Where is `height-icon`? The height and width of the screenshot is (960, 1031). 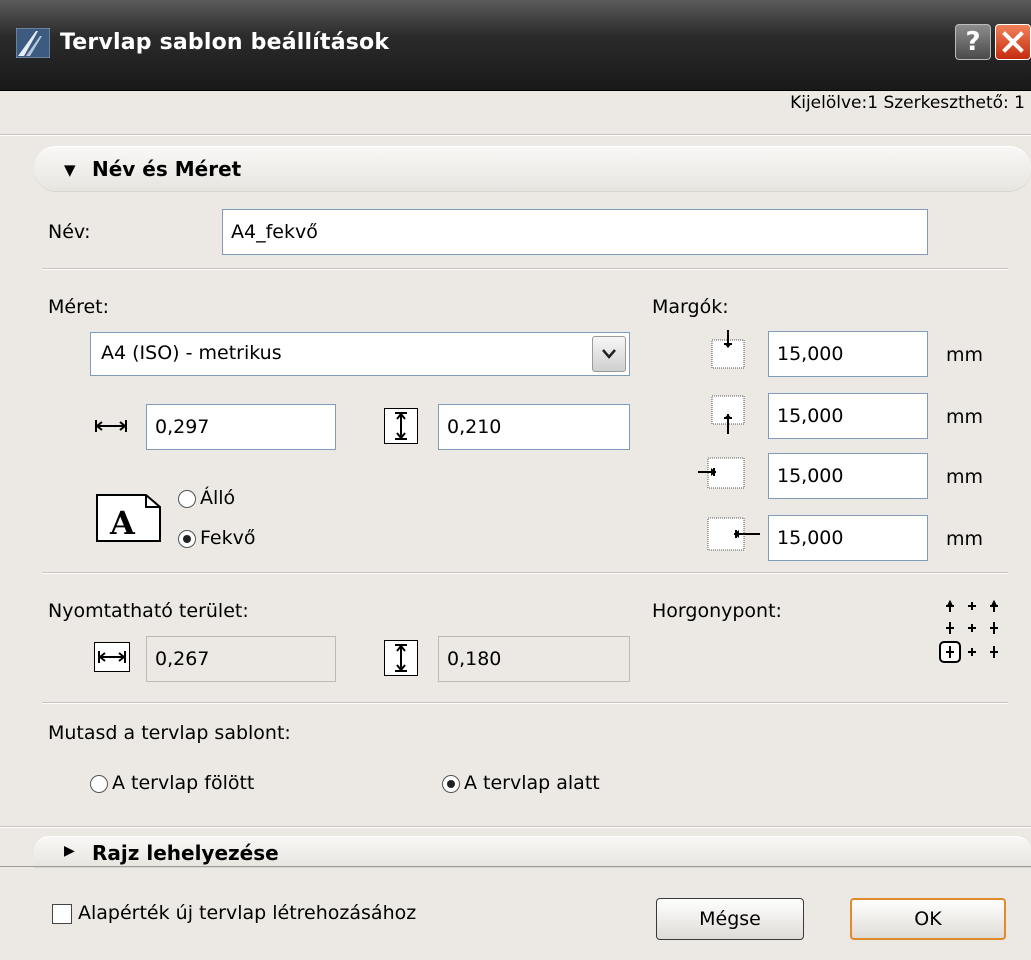
height-icon is located at coordinates (401, 426).